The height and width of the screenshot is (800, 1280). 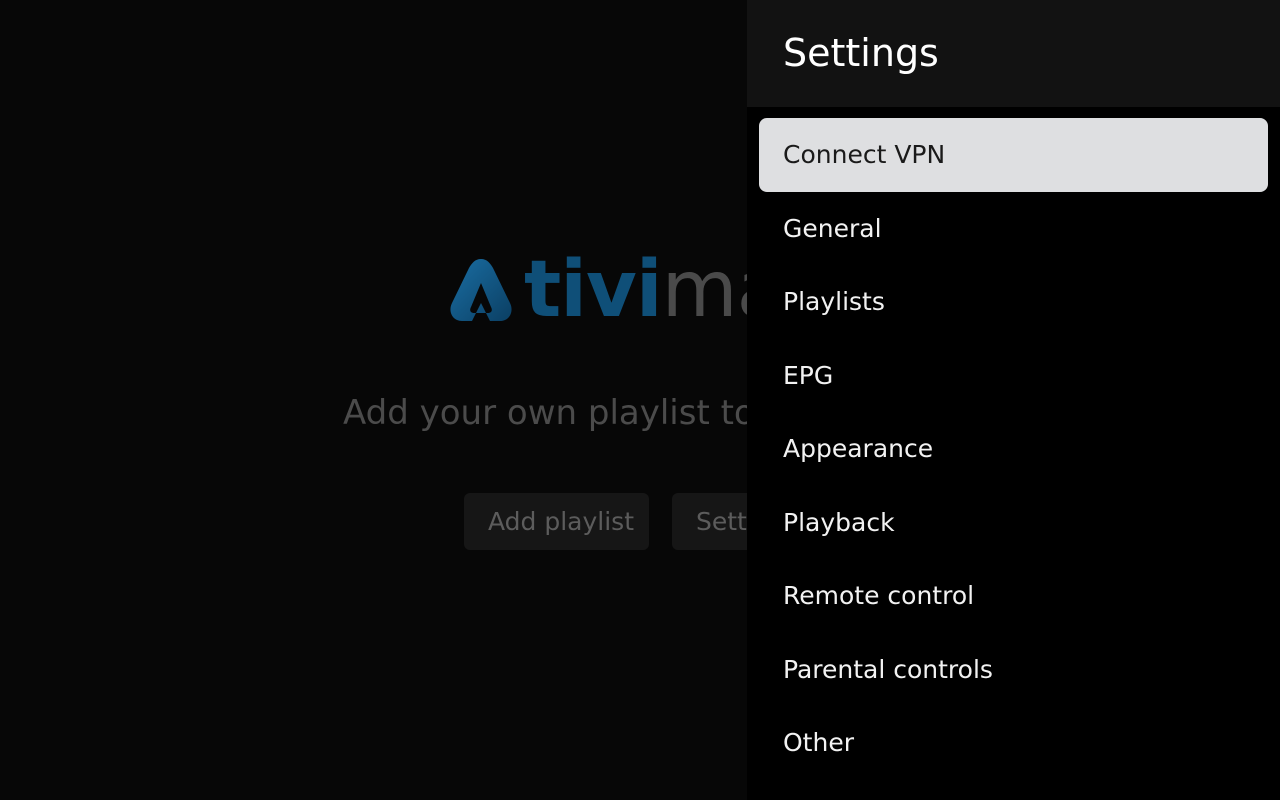 What do you see at coordinates (861, 53) in the screenshot?
I see `drawer-title: Settings` at bounding box center [861, 53].